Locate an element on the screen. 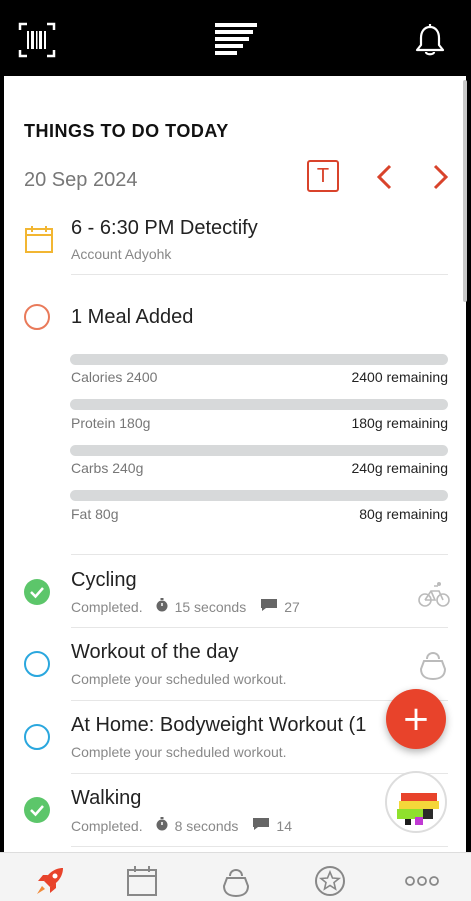  bell-icon is located at coordinates (430, 40).